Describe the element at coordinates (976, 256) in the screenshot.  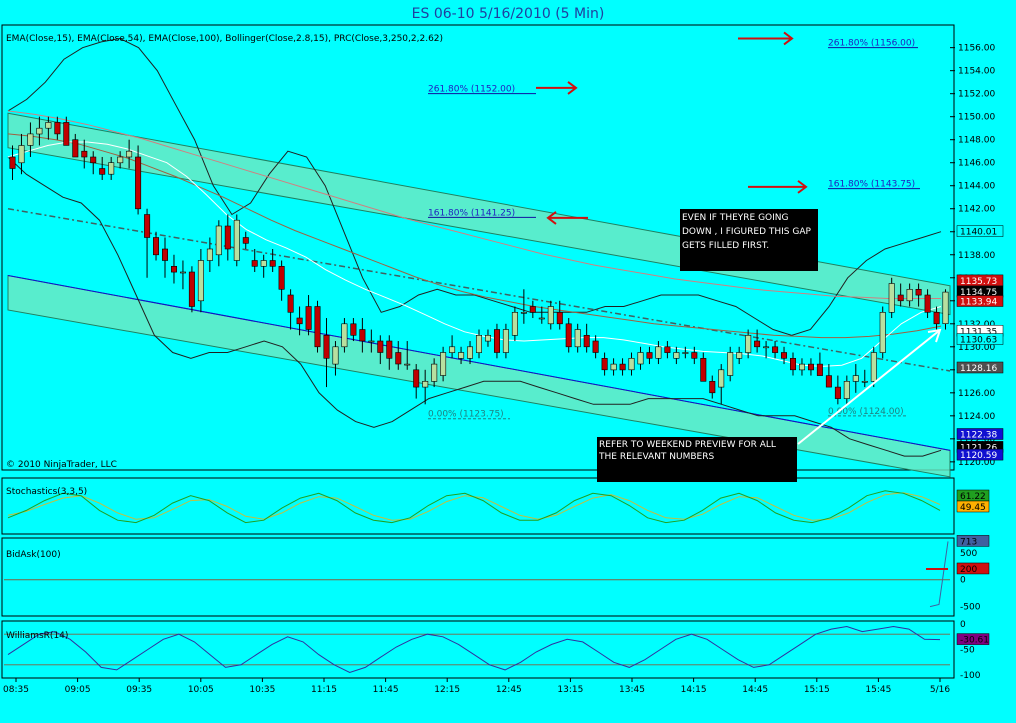
I see `y-tick-label: 1138.00` at that location.